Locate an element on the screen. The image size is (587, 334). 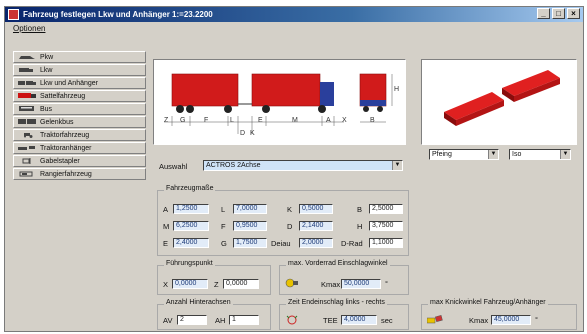
dim-k-label: K is located at coordinates (290, 209).